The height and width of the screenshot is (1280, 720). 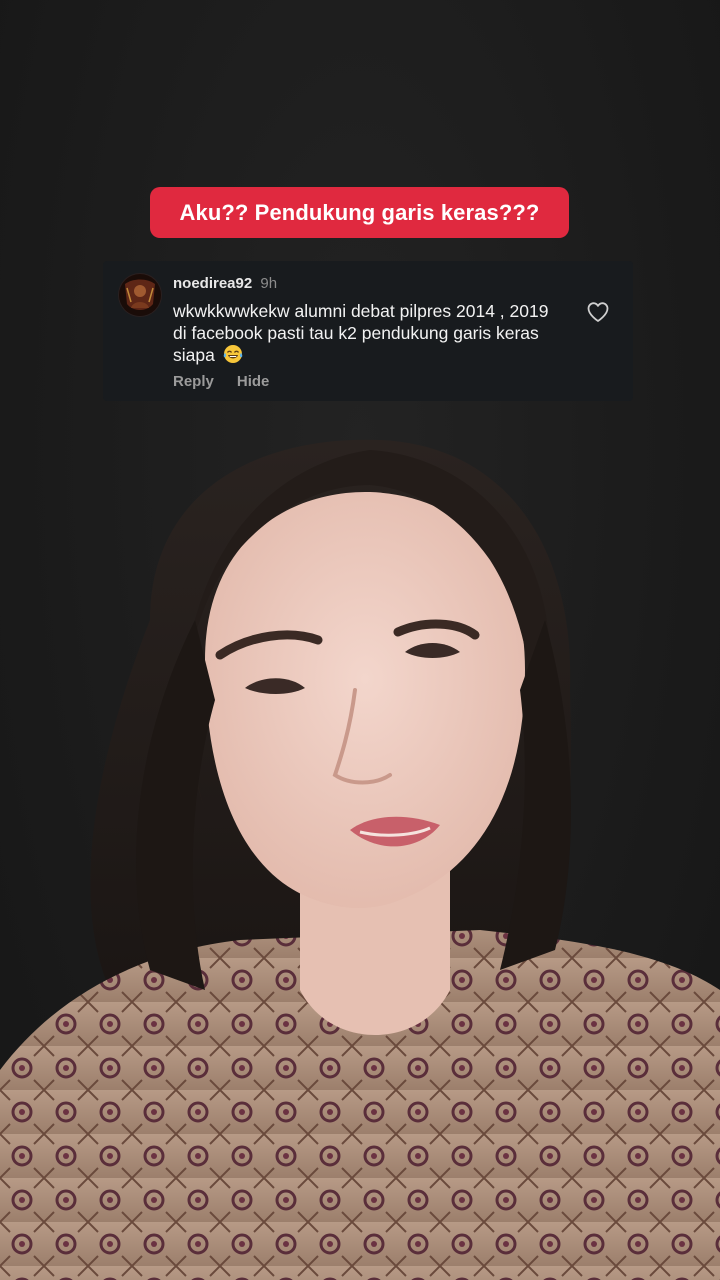 What do you see at coordinates (140, 295) in the screenshot?
I see `user-avatar` at bounding box center [140, 295].